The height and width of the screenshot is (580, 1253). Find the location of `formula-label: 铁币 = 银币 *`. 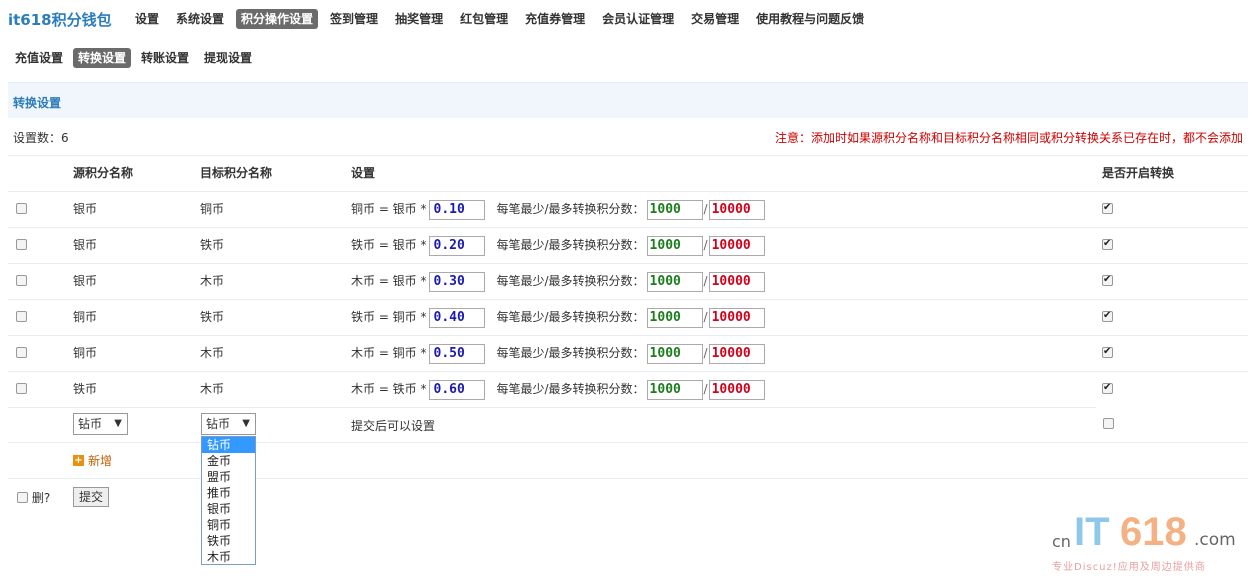

formula-label: 铁币 = 银币 * is located at coordinates (389, 245).